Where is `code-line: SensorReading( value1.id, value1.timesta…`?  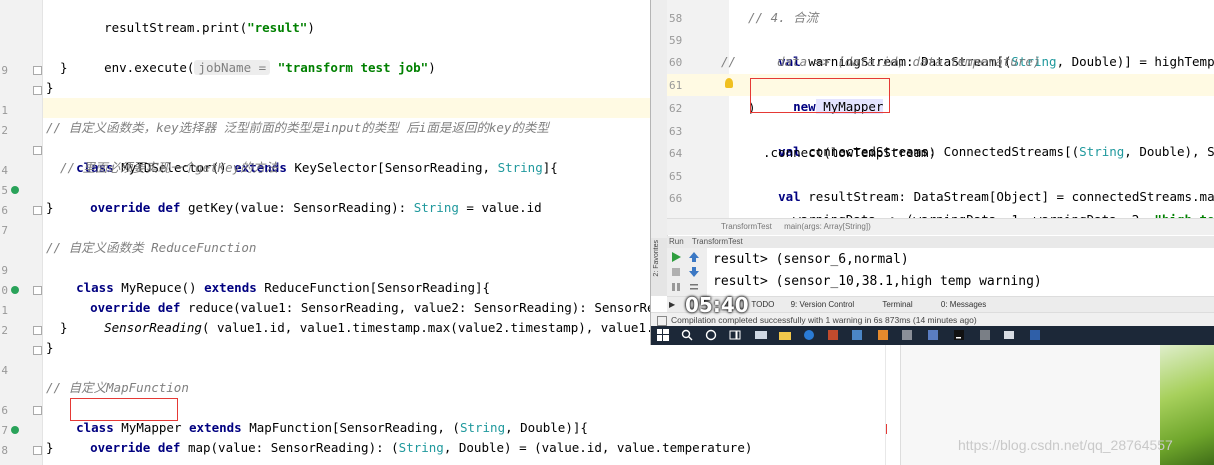
code-line: SensorReading( value1.id, value1.timesta… is located at coordinates (401, 316).